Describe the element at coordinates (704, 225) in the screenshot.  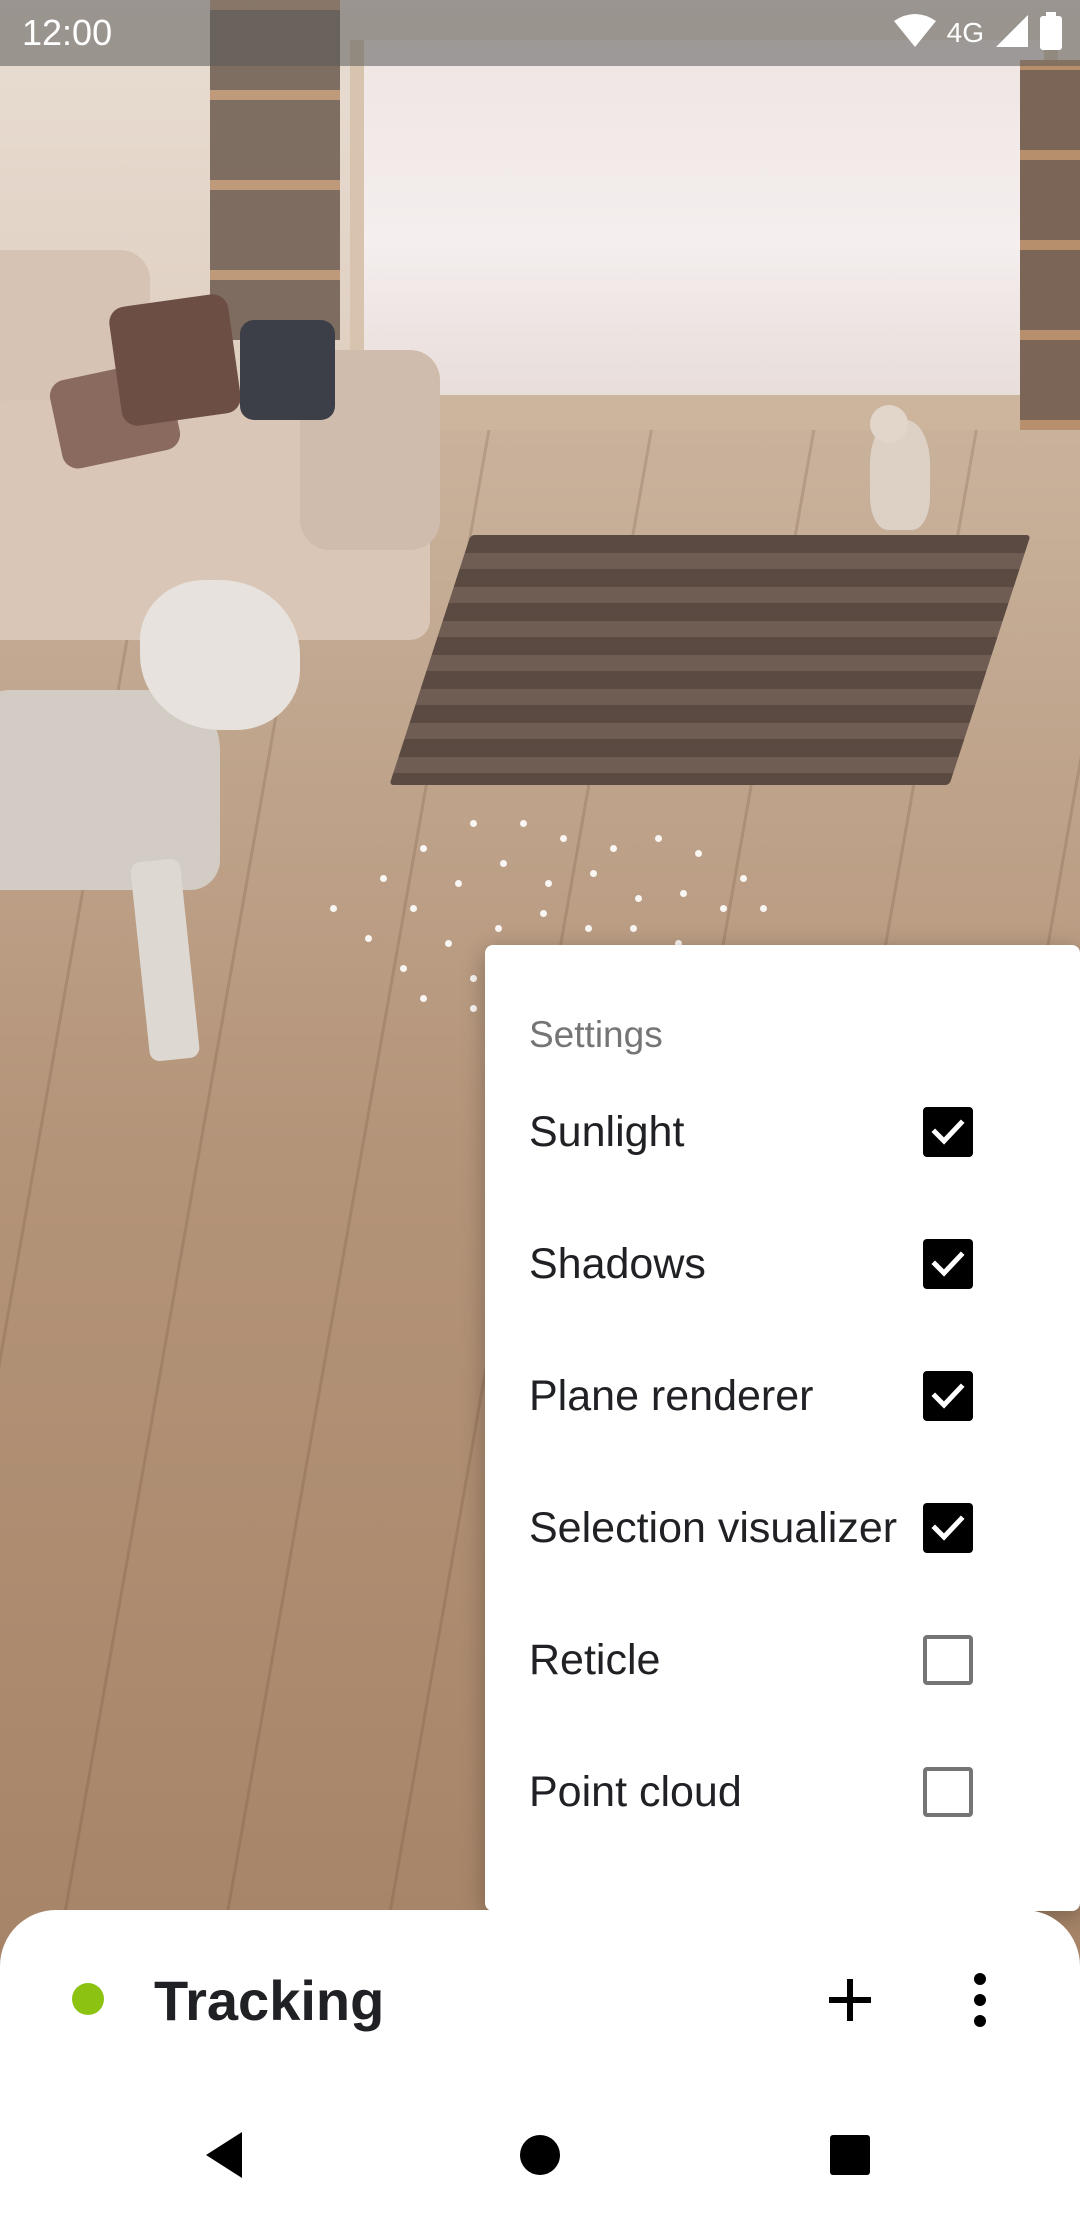
I see `room-window` at that location.